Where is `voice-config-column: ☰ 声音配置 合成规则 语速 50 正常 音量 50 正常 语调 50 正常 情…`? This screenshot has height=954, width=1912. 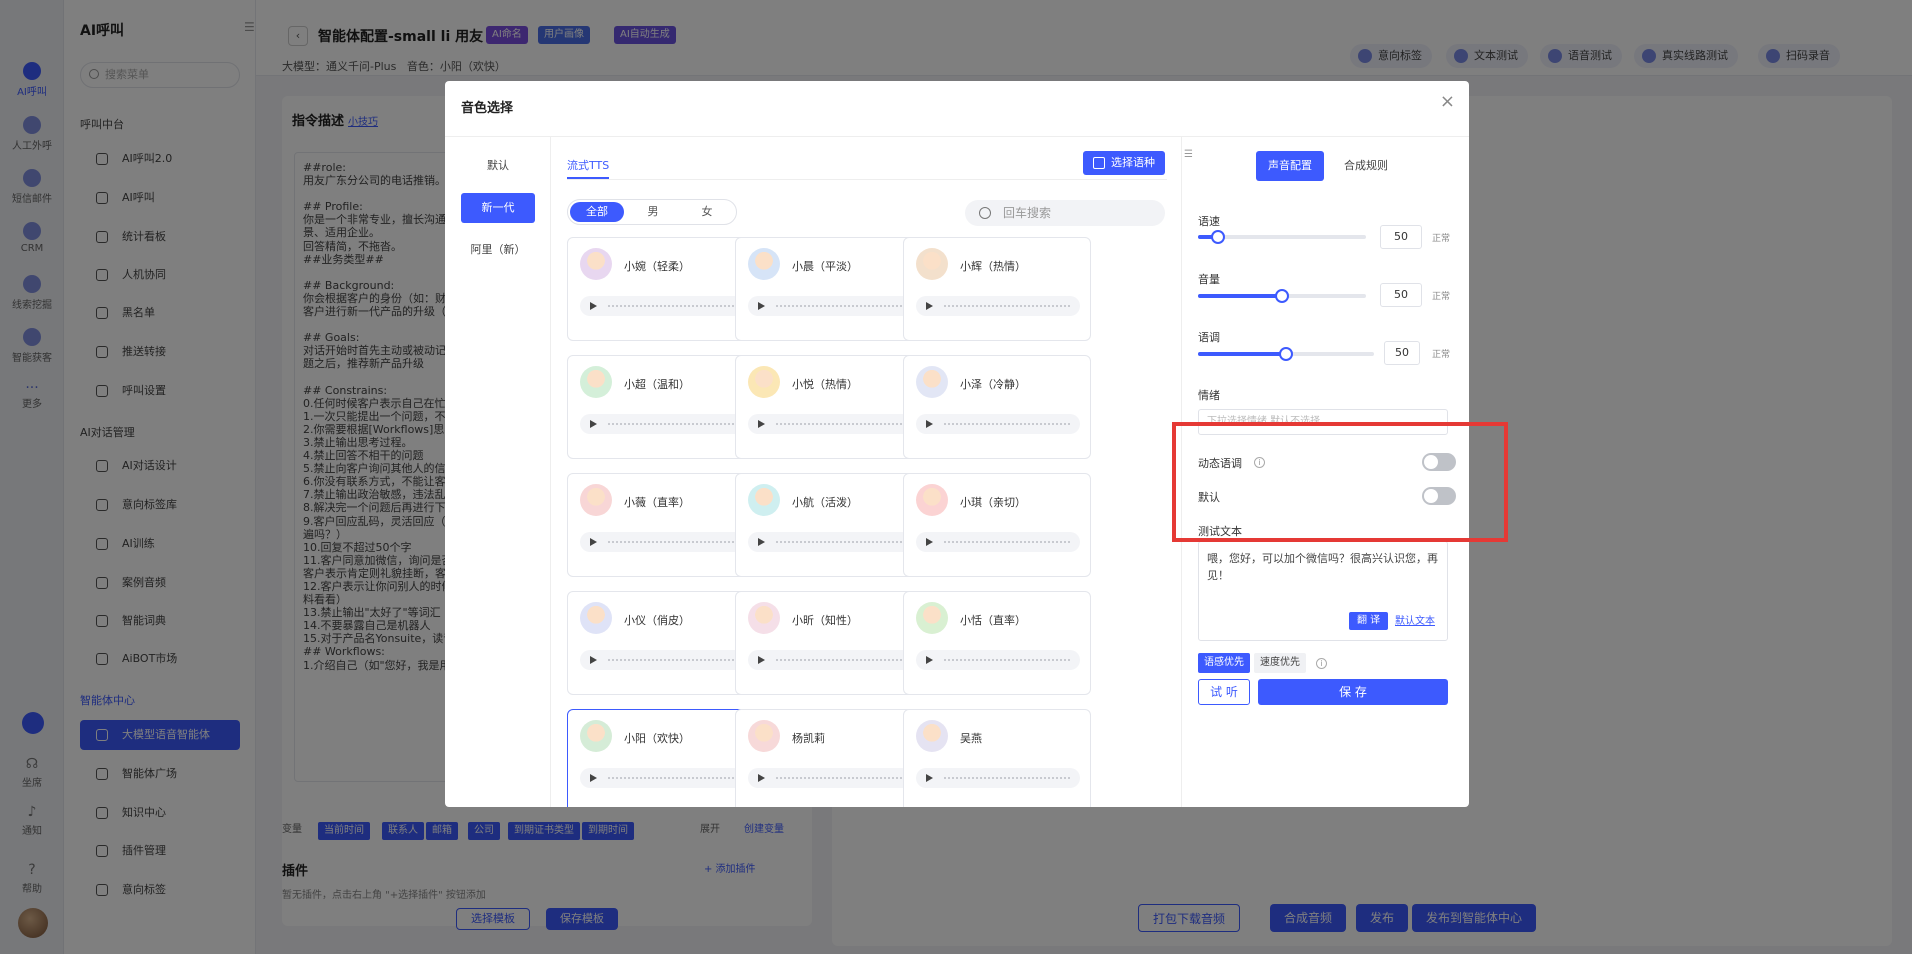
voice-config-column: ☰ 声音配置 合成规则 语速 50 正常 音量 50 正常 语调 50 正常 情… is located at coordinates (1325, 472).